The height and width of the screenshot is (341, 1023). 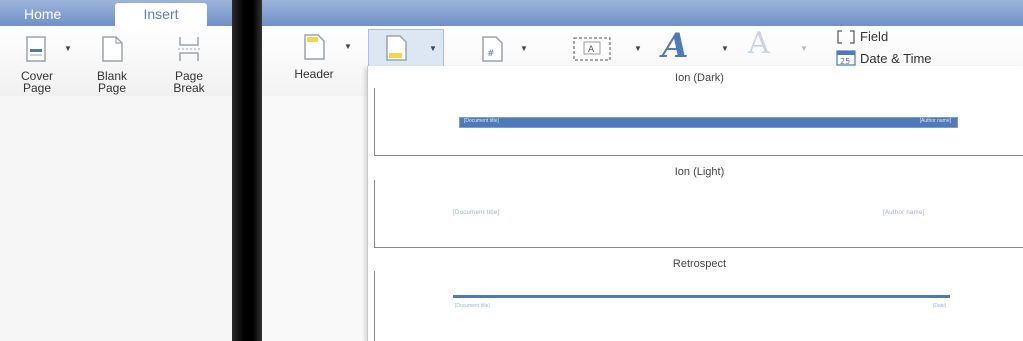 What do you see at coordinates (896, 58) in the screenshot?
I see `date-time-button: Date & Time` at bounding box center [896, 58].